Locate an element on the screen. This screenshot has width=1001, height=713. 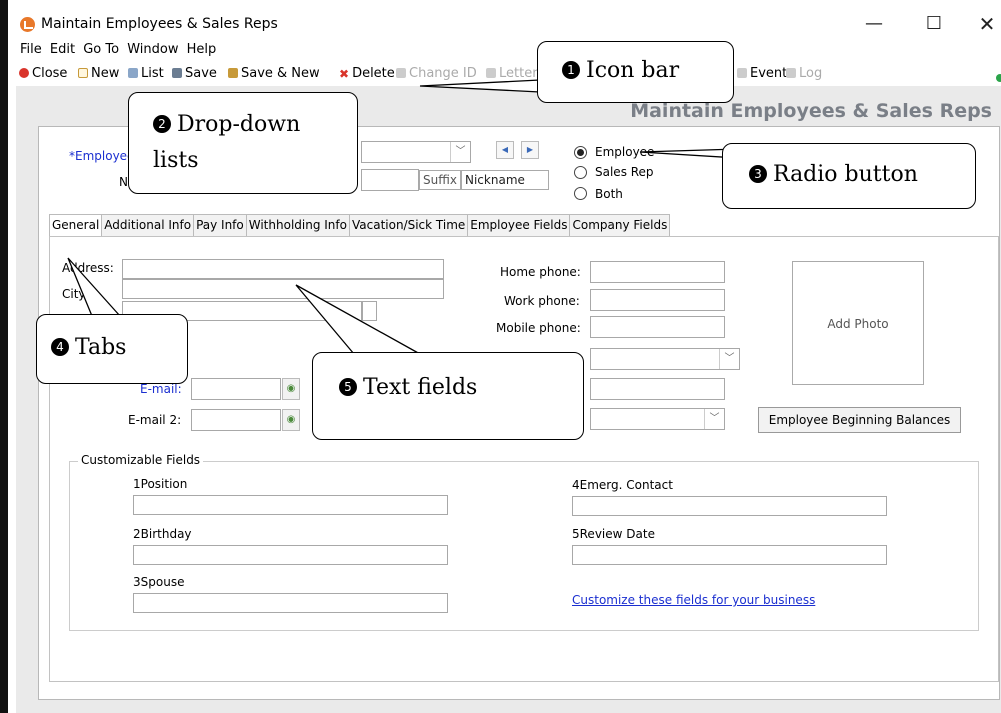
change-id-button: Change ID is located at coordinates (436, 73).